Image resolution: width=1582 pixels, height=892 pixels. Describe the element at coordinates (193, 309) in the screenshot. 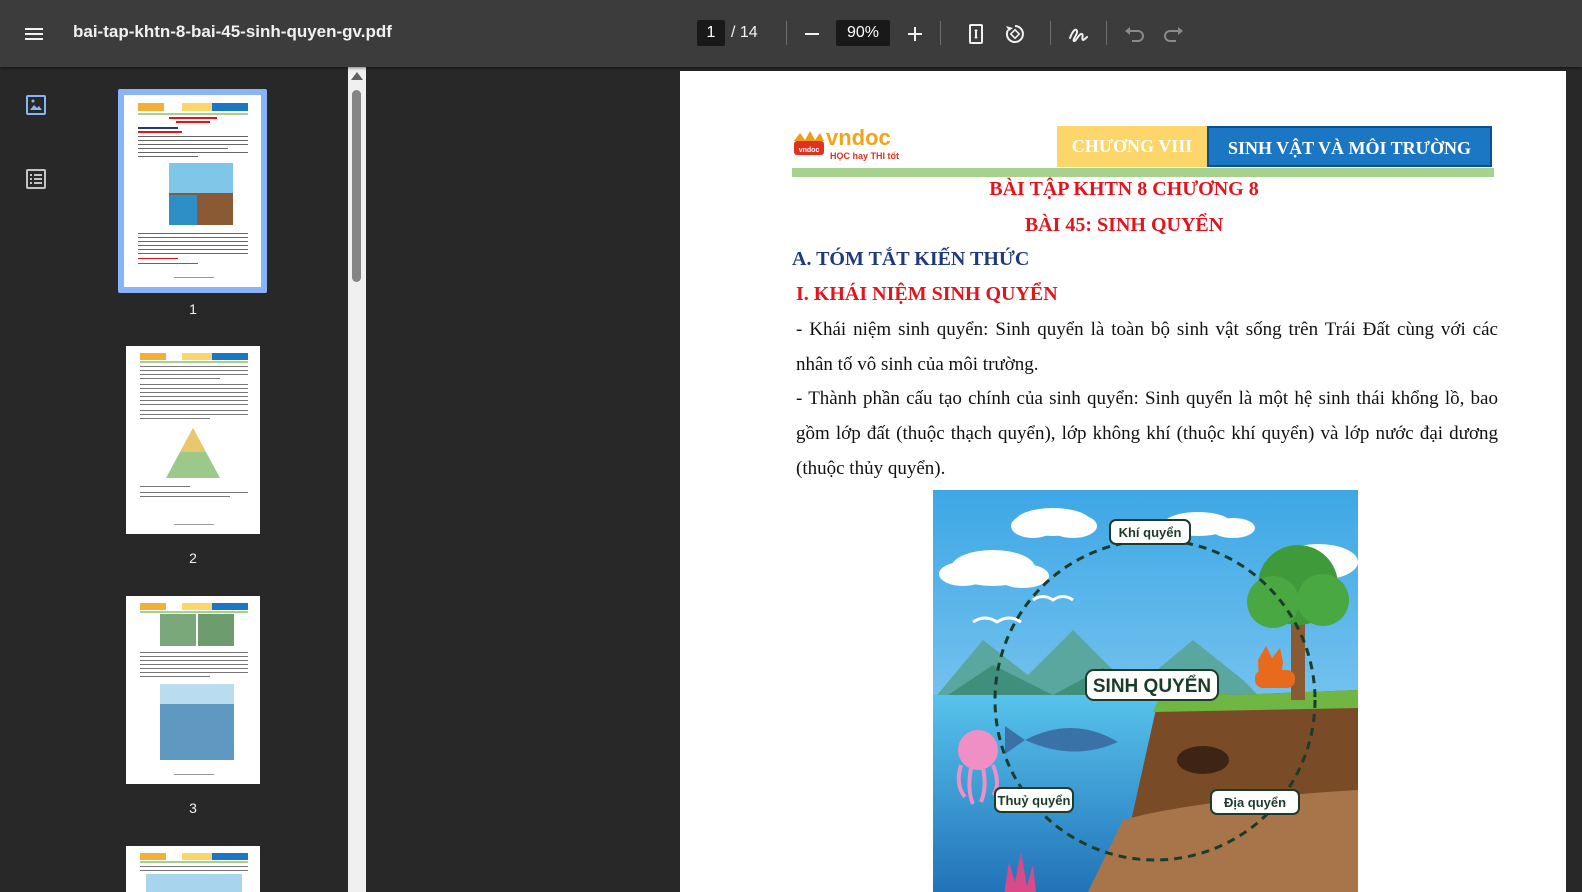

I see `thumbnail-number: 1` at that location.